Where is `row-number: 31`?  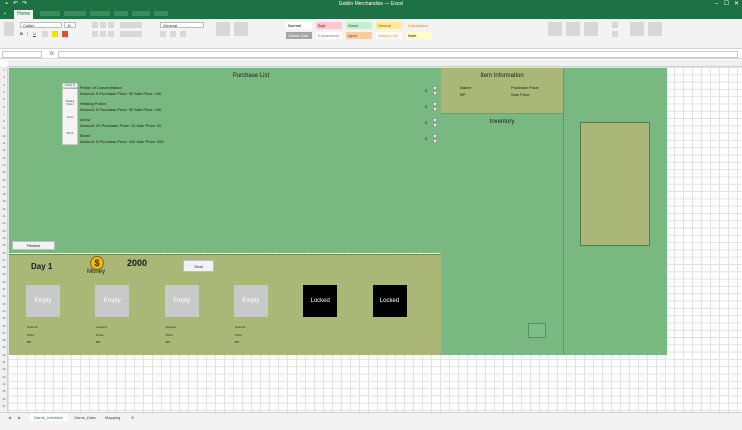 row-number: 31 is located at coordinates (4, 289).